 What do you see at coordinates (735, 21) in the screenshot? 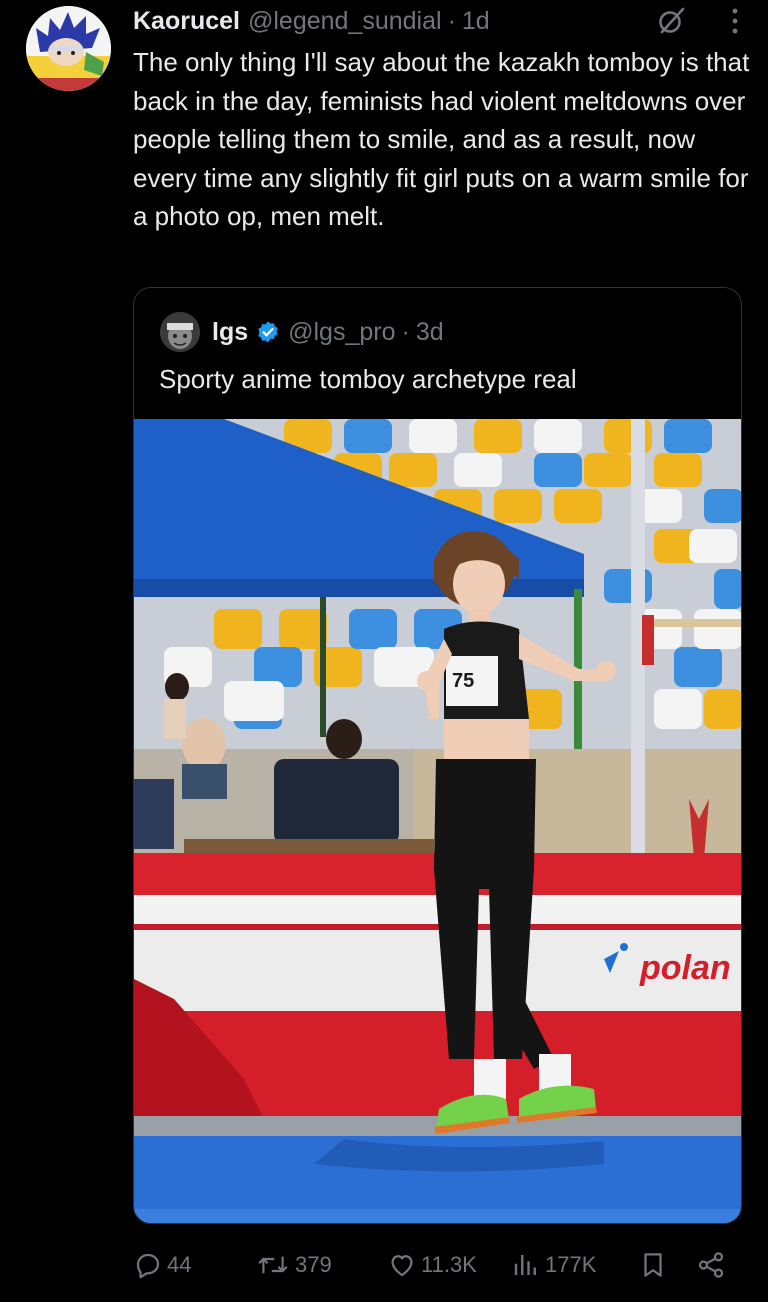
I see `more-options-icon` at bounding box center [735, 21].